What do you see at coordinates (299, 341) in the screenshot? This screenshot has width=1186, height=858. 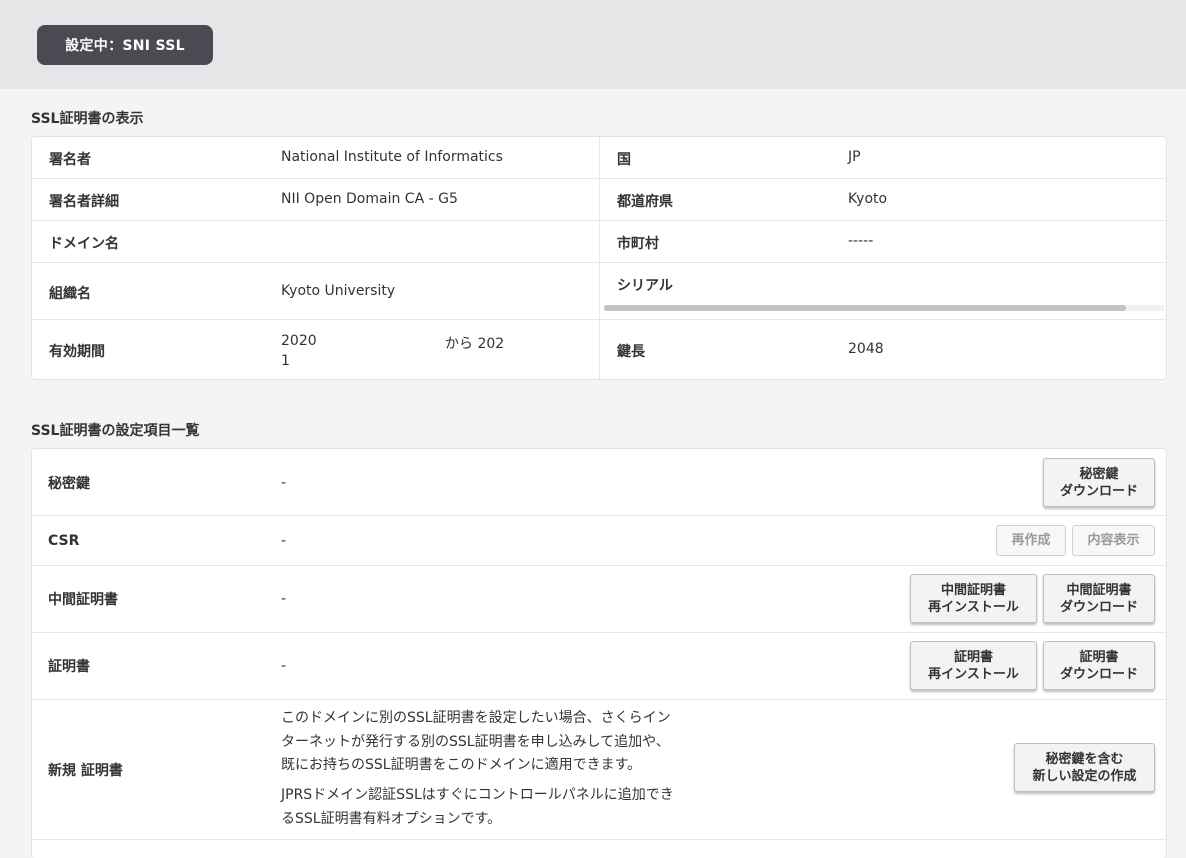 I see `validity-start: 2020` at bounding box center [299, 341].